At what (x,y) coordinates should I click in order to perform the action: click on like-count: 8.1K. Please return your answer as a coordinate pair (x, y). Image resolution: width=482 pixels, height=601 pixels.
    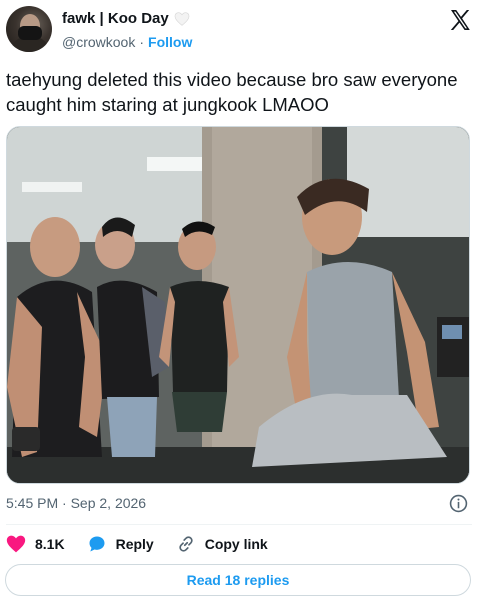
    Looking at the image, I should click on (50, 544).